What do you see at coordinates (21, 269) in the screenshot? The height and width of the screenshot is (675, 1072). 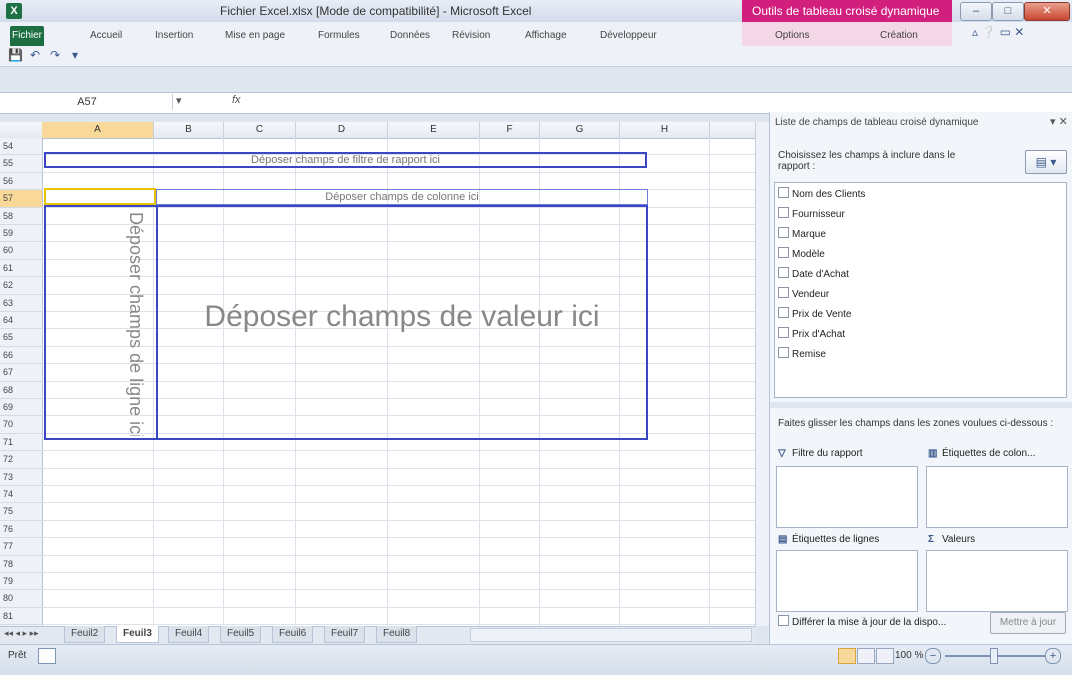 I see `row-header-61: 61` at bounding box center [21, 269].